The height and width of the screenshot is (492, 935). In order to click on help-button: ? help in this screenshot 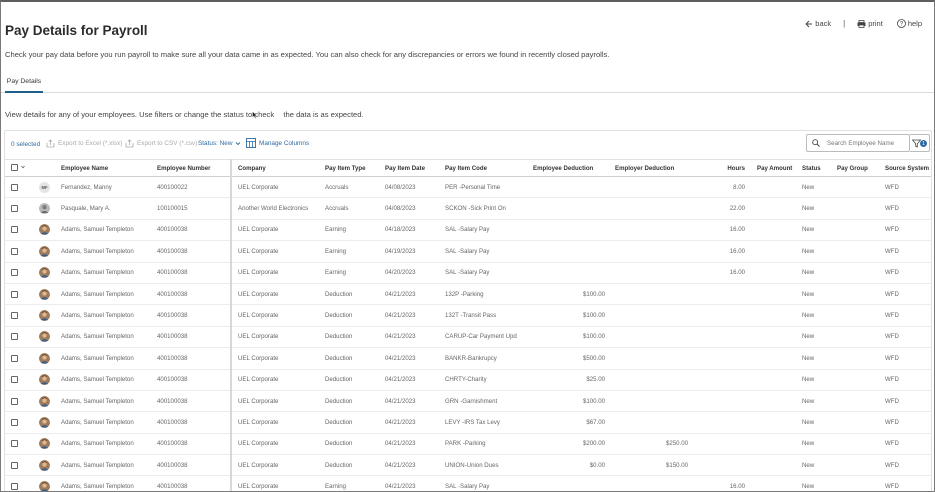, I will do `click(909, 23)`.